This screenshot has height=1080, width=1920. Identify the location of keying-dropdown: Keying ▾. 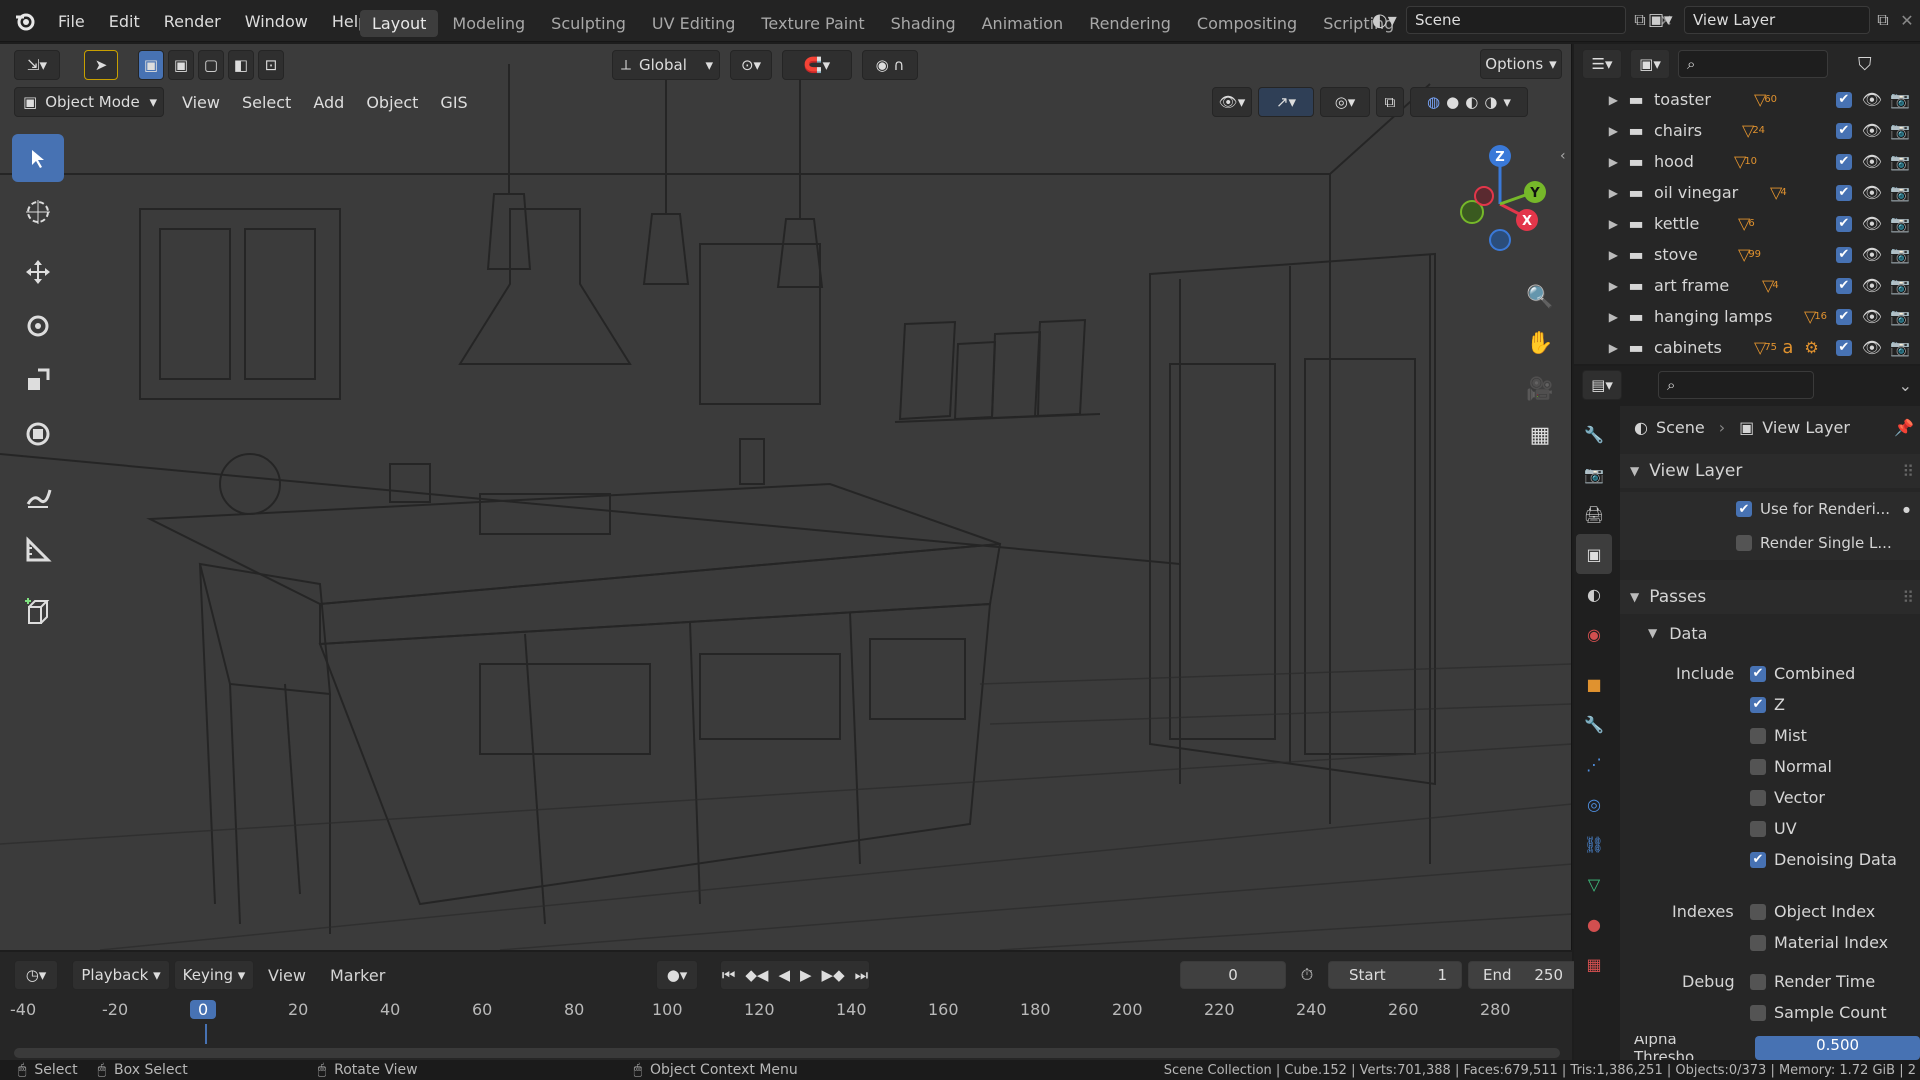
(214, 975).